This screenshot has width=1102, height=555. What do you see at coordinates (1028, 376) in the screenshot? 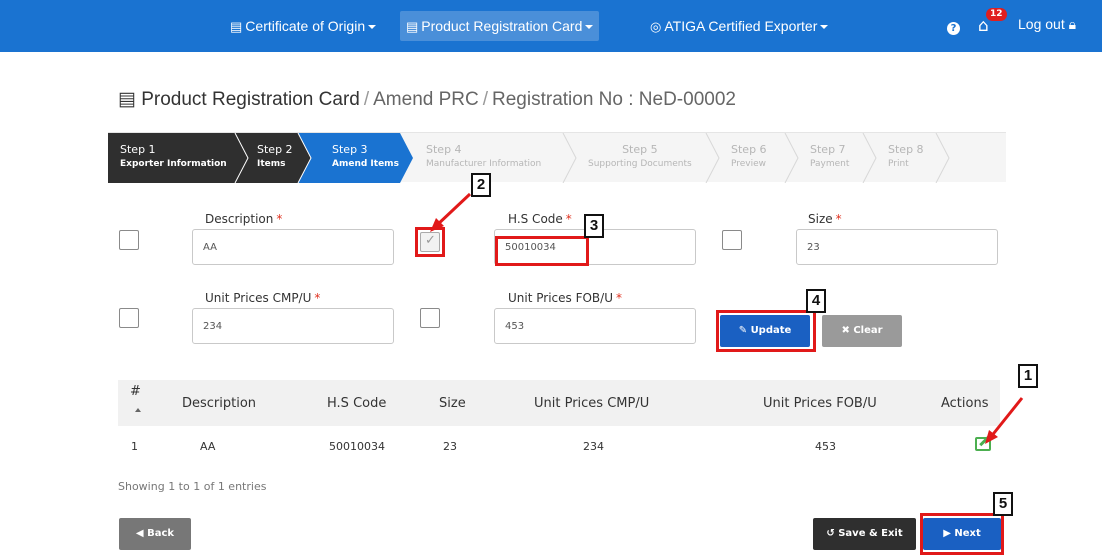
I see `annotation-number-1: 1` at bounding box center [1028, 376].